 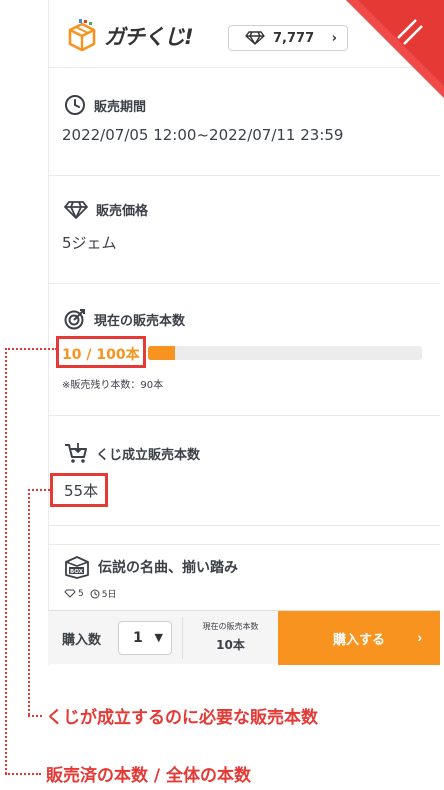 What do you see at coordinates (82, 640) in the screenshot?
I see `quantity-label: 購入数` at bounding box center [82, 640].